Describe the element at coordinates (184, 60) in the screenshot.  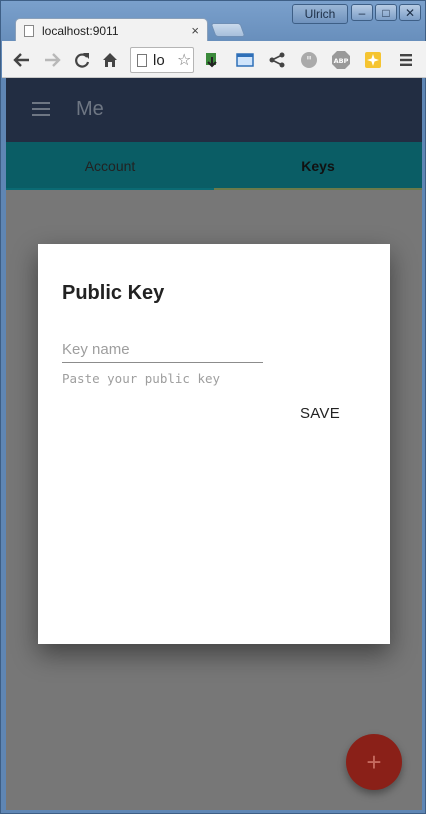
I see `star-icon: ☆` at that location.